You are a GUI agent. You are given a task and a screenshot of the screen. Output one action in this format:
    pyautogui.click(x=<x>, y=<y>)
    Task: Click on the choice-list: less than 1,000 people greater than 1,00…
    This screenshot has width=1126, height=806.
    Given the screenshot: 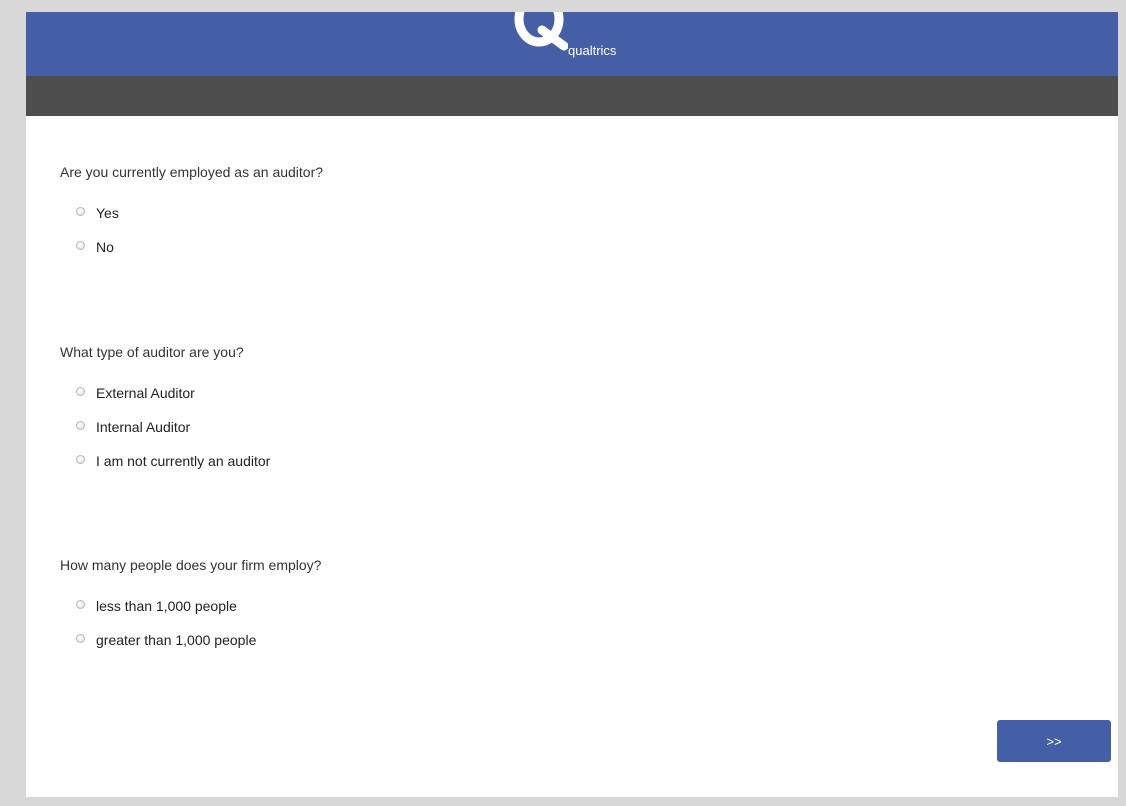 What is the action you would take?
    pyautogui.click(x=560, y=632)
    